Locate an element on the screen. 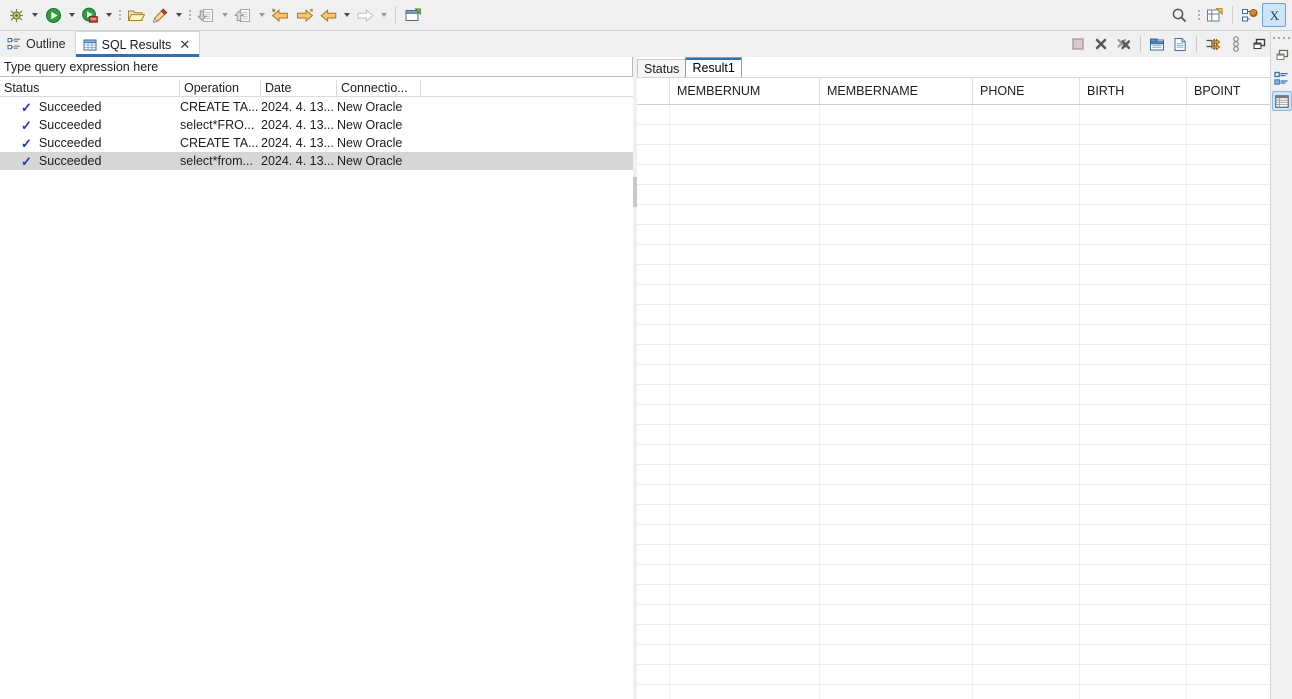 The height and width of the screenshot is (699, 1292). view-menu-button is located at coordinates (1236, 44).